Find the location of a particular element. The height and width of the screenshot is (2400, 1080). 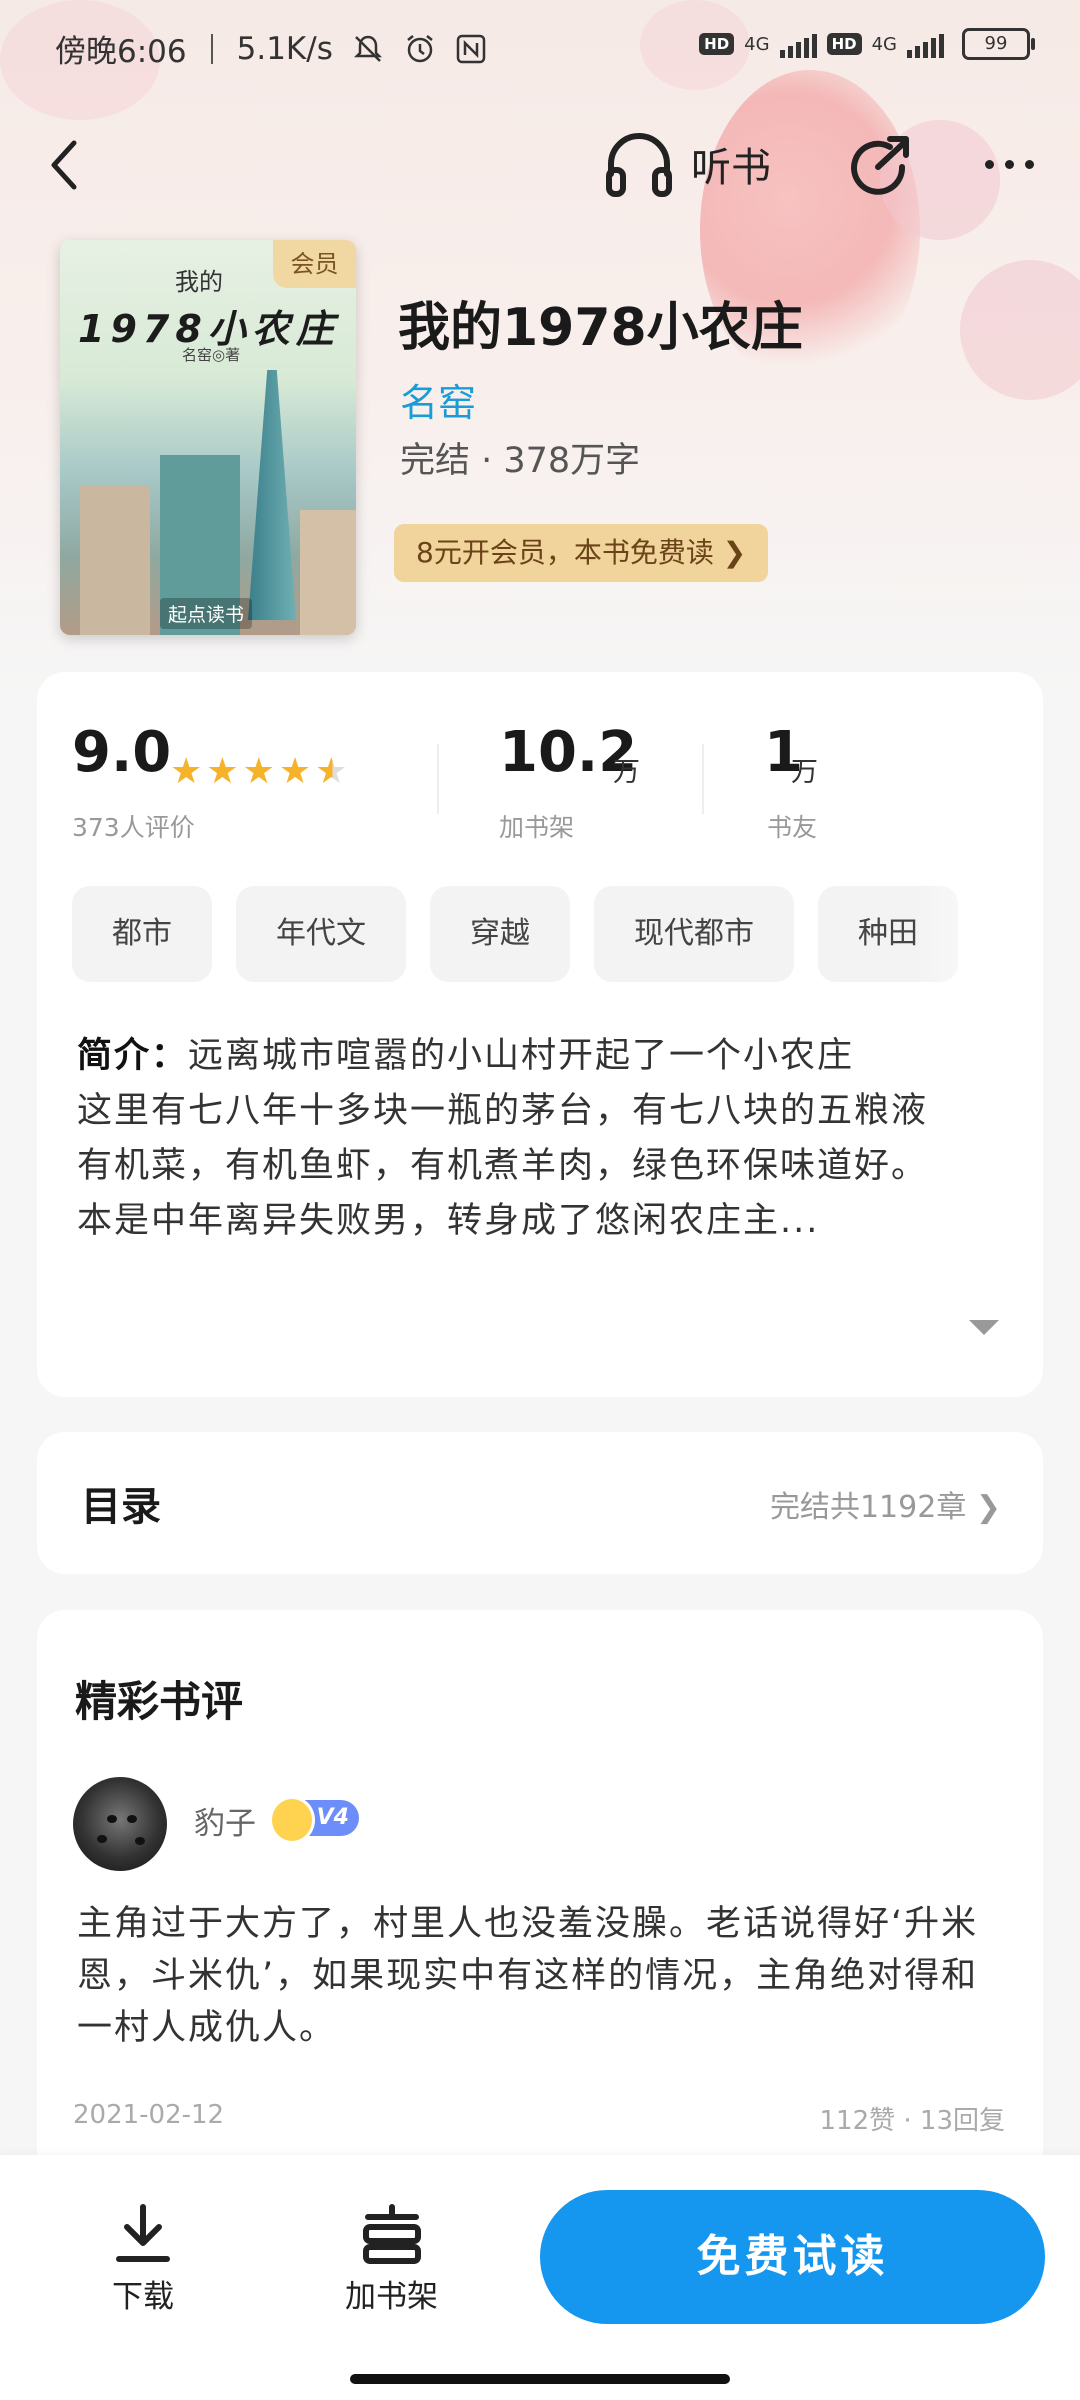

status-net-speed: 5.1K/s is located at coordinates (284, 48).